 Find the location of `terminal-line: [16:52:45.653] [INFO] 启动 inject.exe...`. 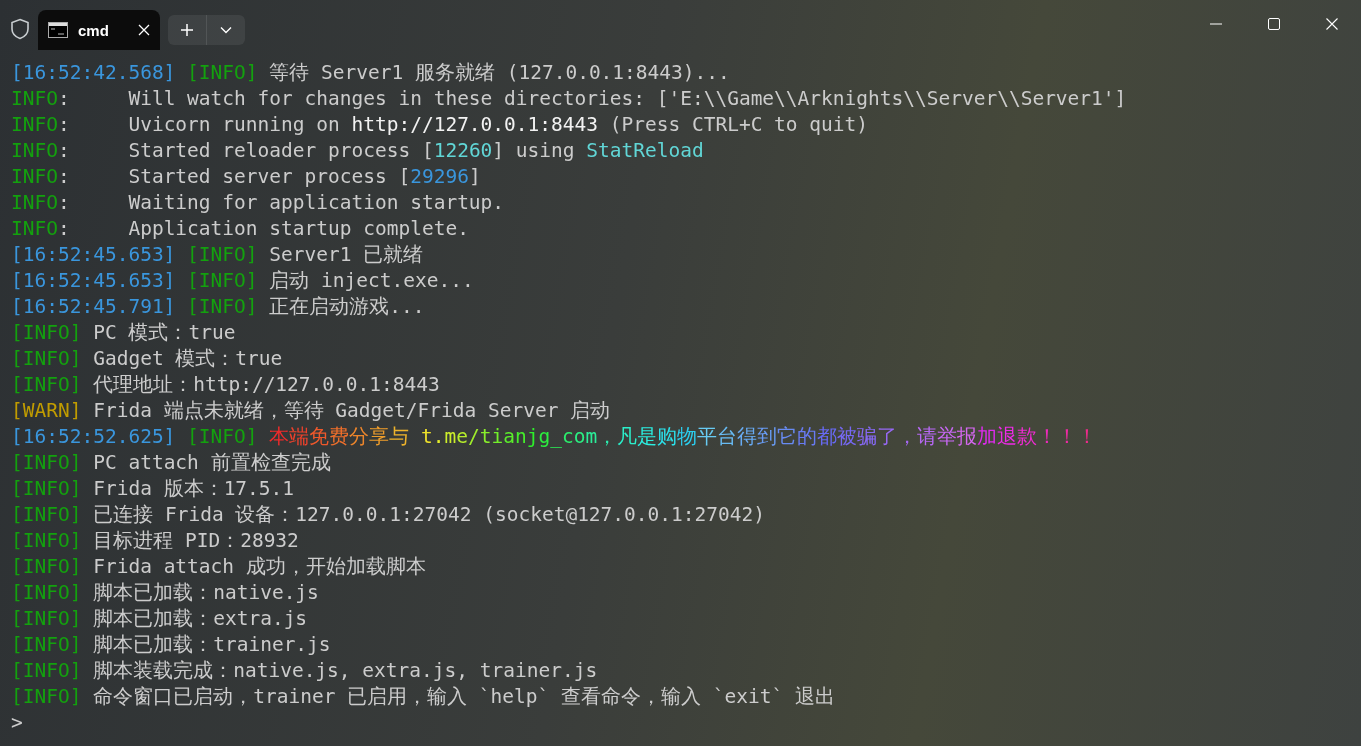

terminal-line: [16:52:45.653] [INFO] 启动 inject.exe... is located at coordinates (242, 281).